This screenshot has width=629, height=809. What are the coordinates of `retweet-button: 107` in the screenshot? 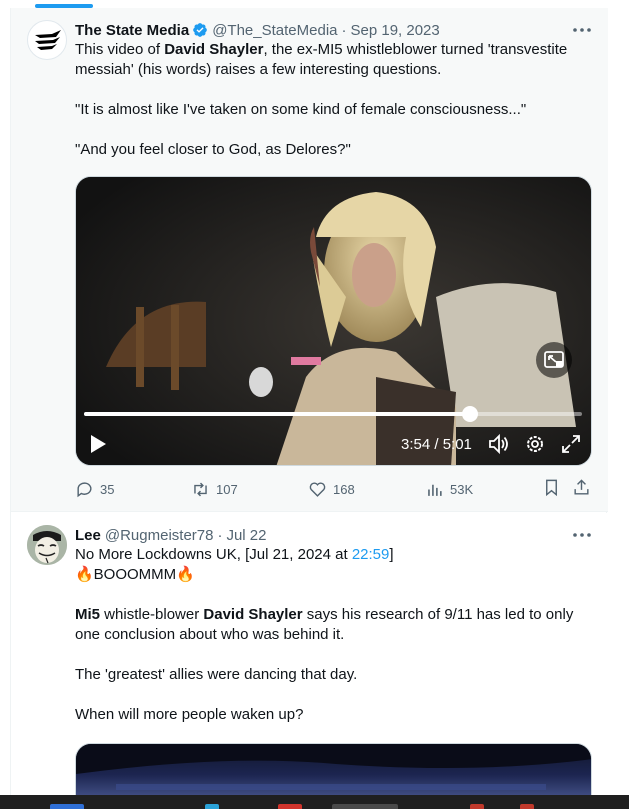 It's located at (214, 489).